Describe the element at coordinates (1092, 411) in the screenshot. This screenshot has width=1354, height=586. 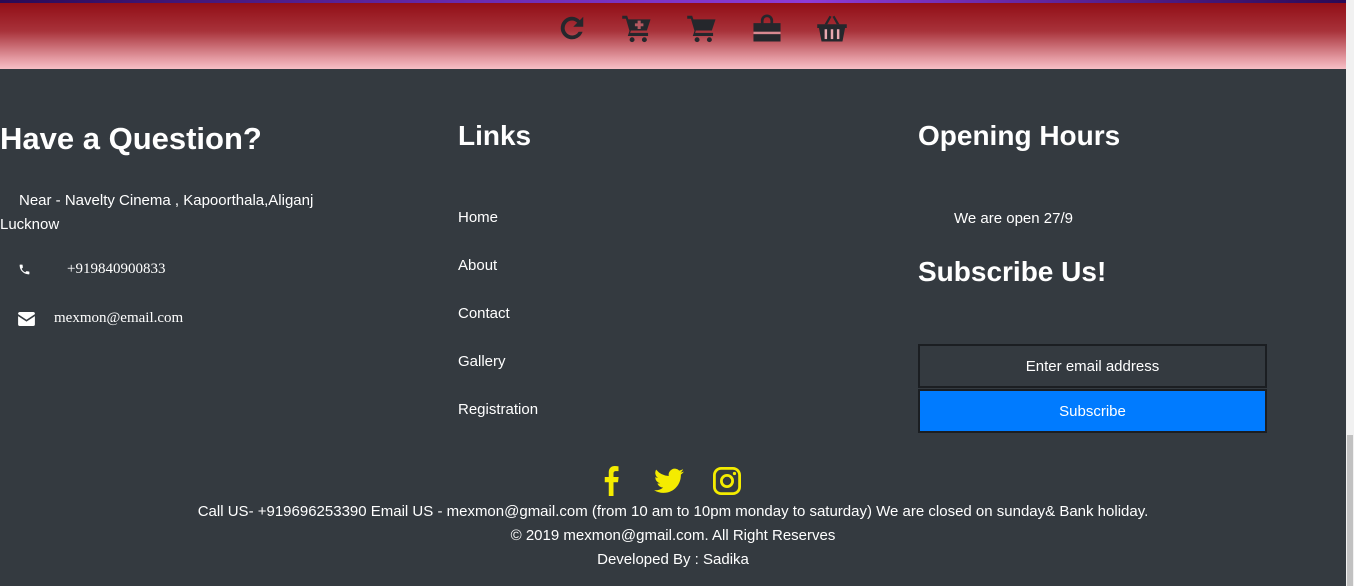
I see `subscribe-button: Subscribe` at that location.